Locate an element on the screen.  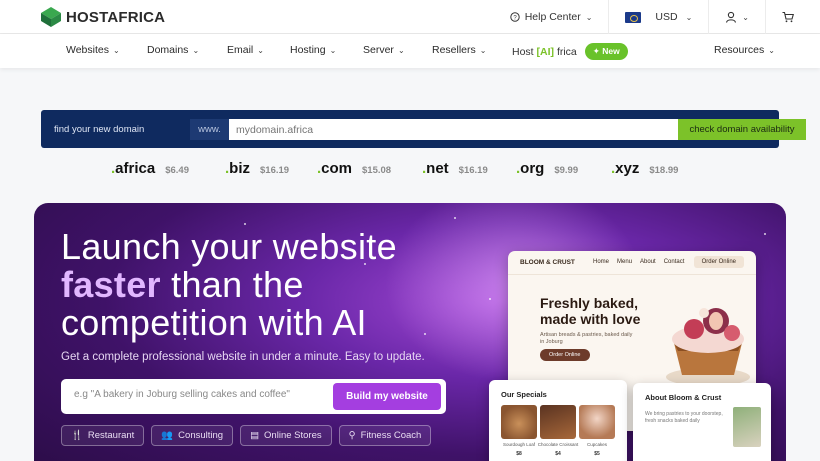
specials-title: Our Specials is located at coordinates (524, 394).